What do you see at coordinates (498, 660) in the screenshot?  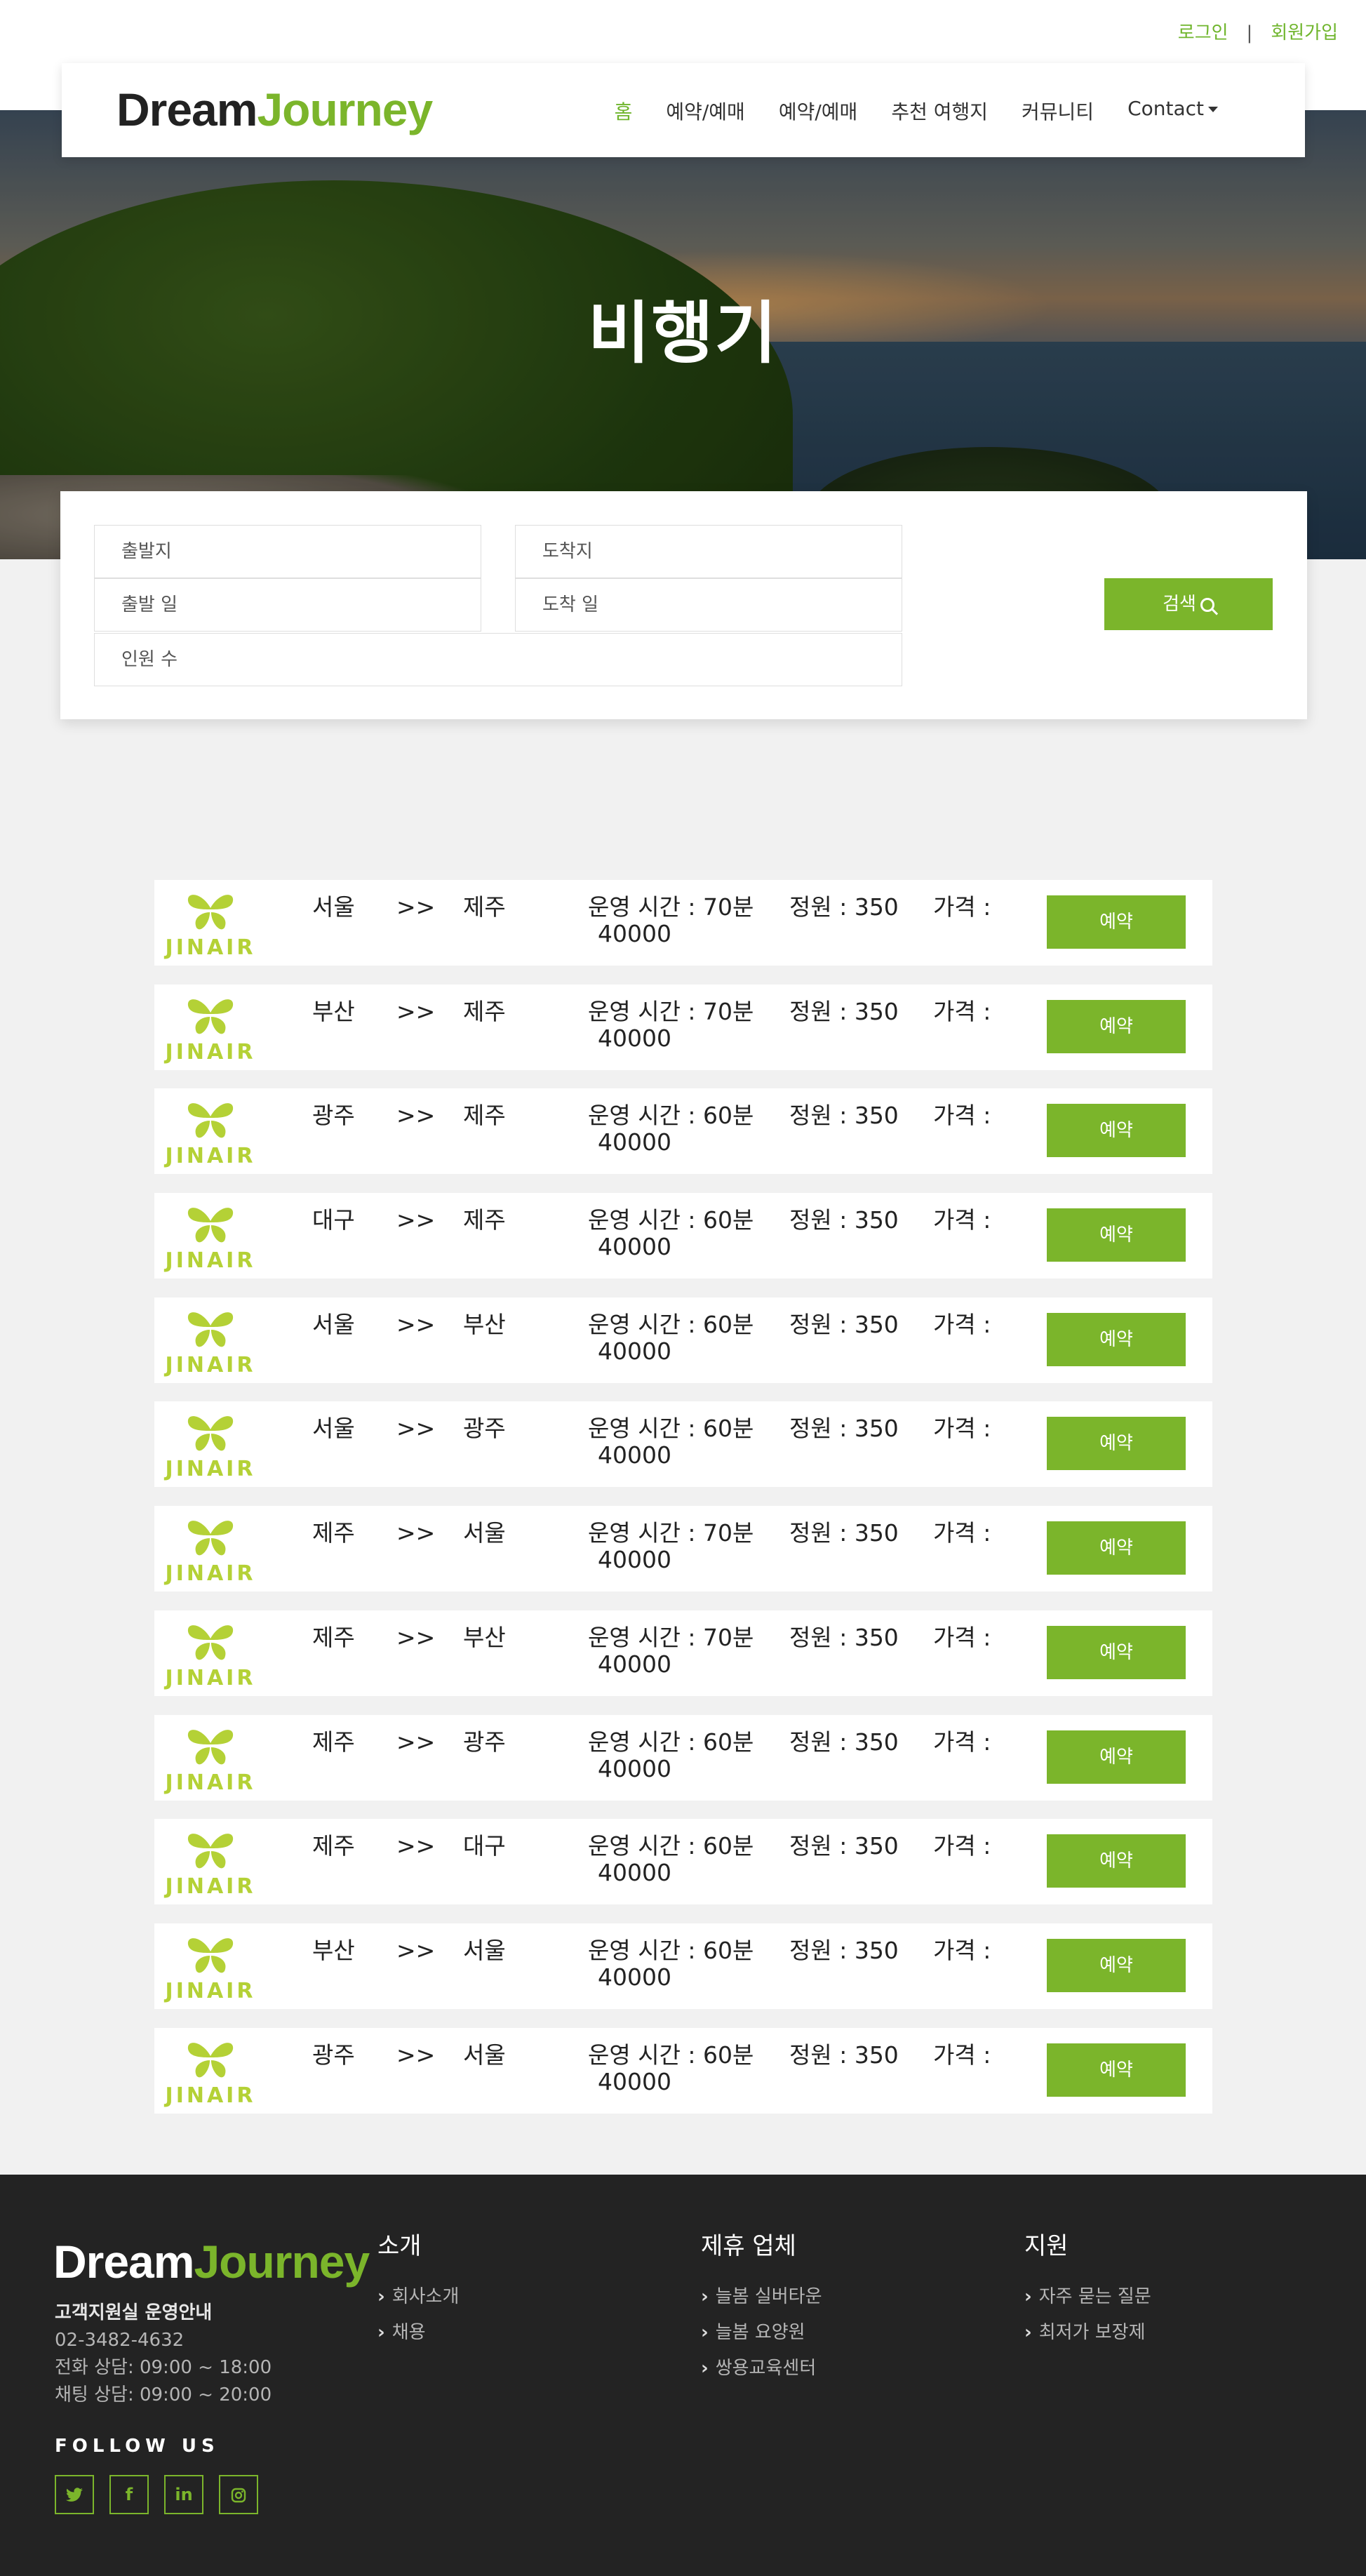 I see `passengers-field: 인원 수` at bounding box center [498, 660].